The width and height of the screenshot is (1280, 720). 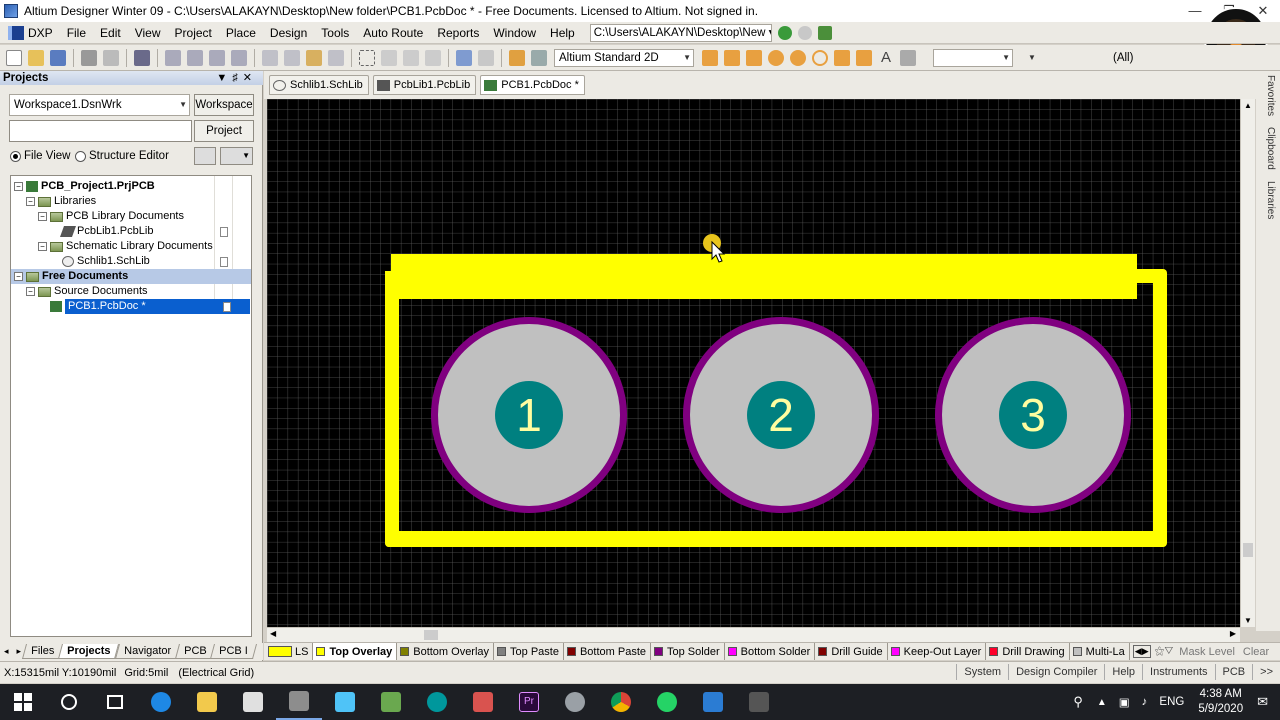 I want to click on layer-tab: Keep-Out Layer, so click(x=937, y=651).